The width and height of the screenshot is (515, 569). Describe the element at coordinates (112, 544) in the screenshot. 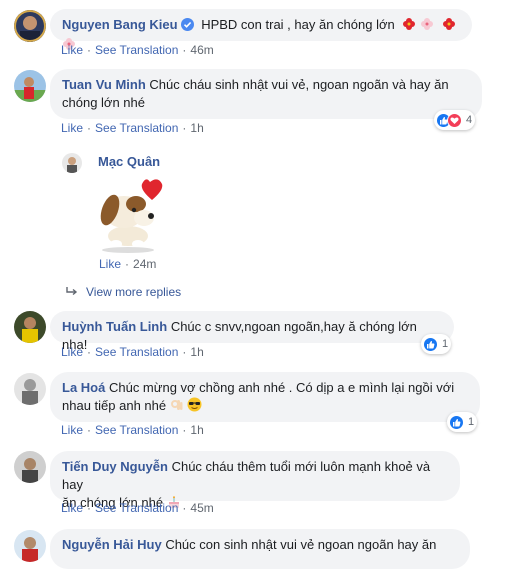

I see `commenter-name: Nguyễn Hải Huy` at that location.